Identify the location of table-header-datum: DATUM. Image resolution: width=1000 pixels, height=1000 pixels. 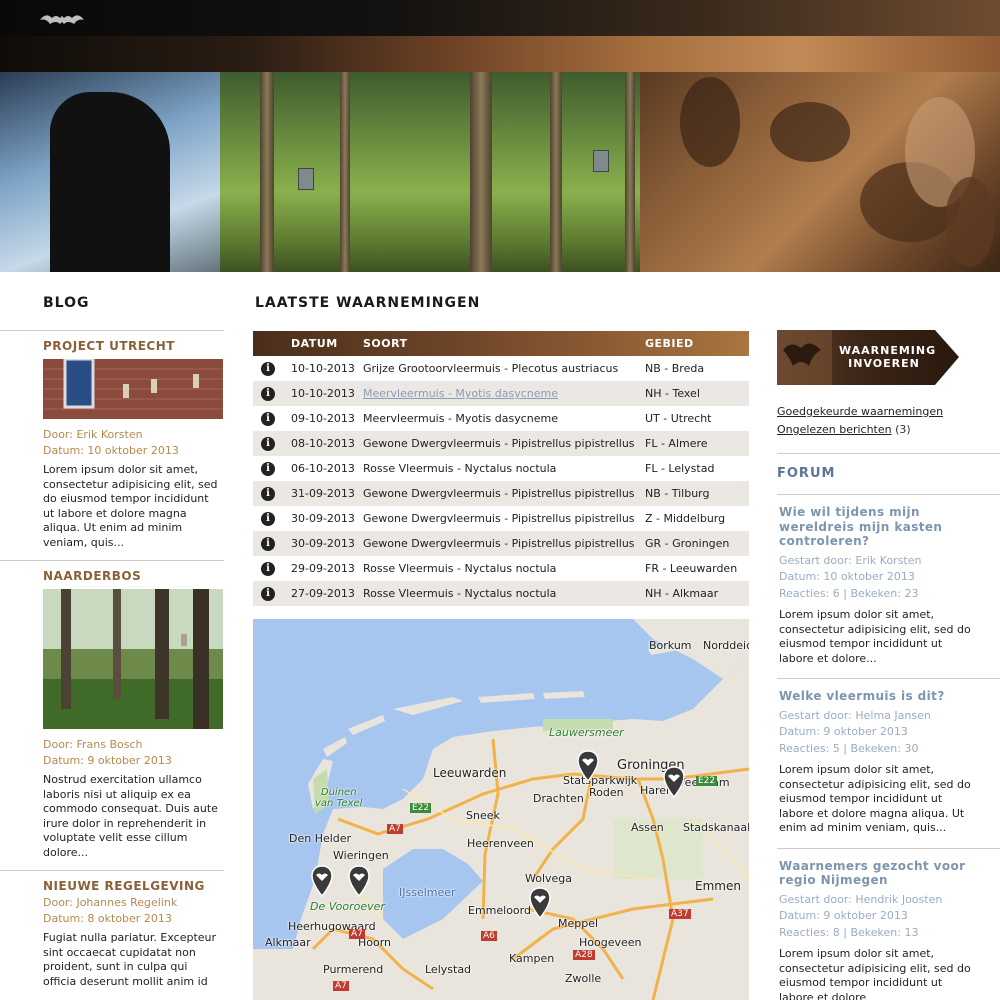
(327, 343).